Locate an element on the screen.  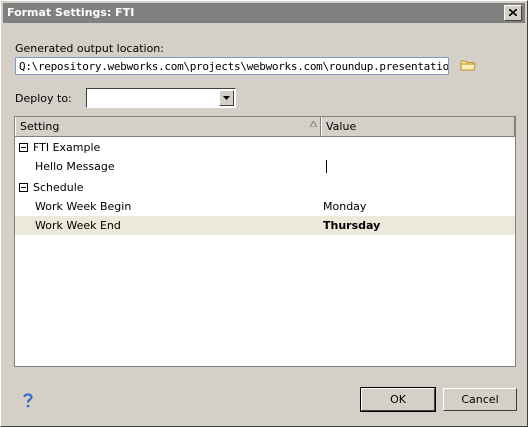
deploy-to-label: Deploy to: is located at coordinates (43, 98).